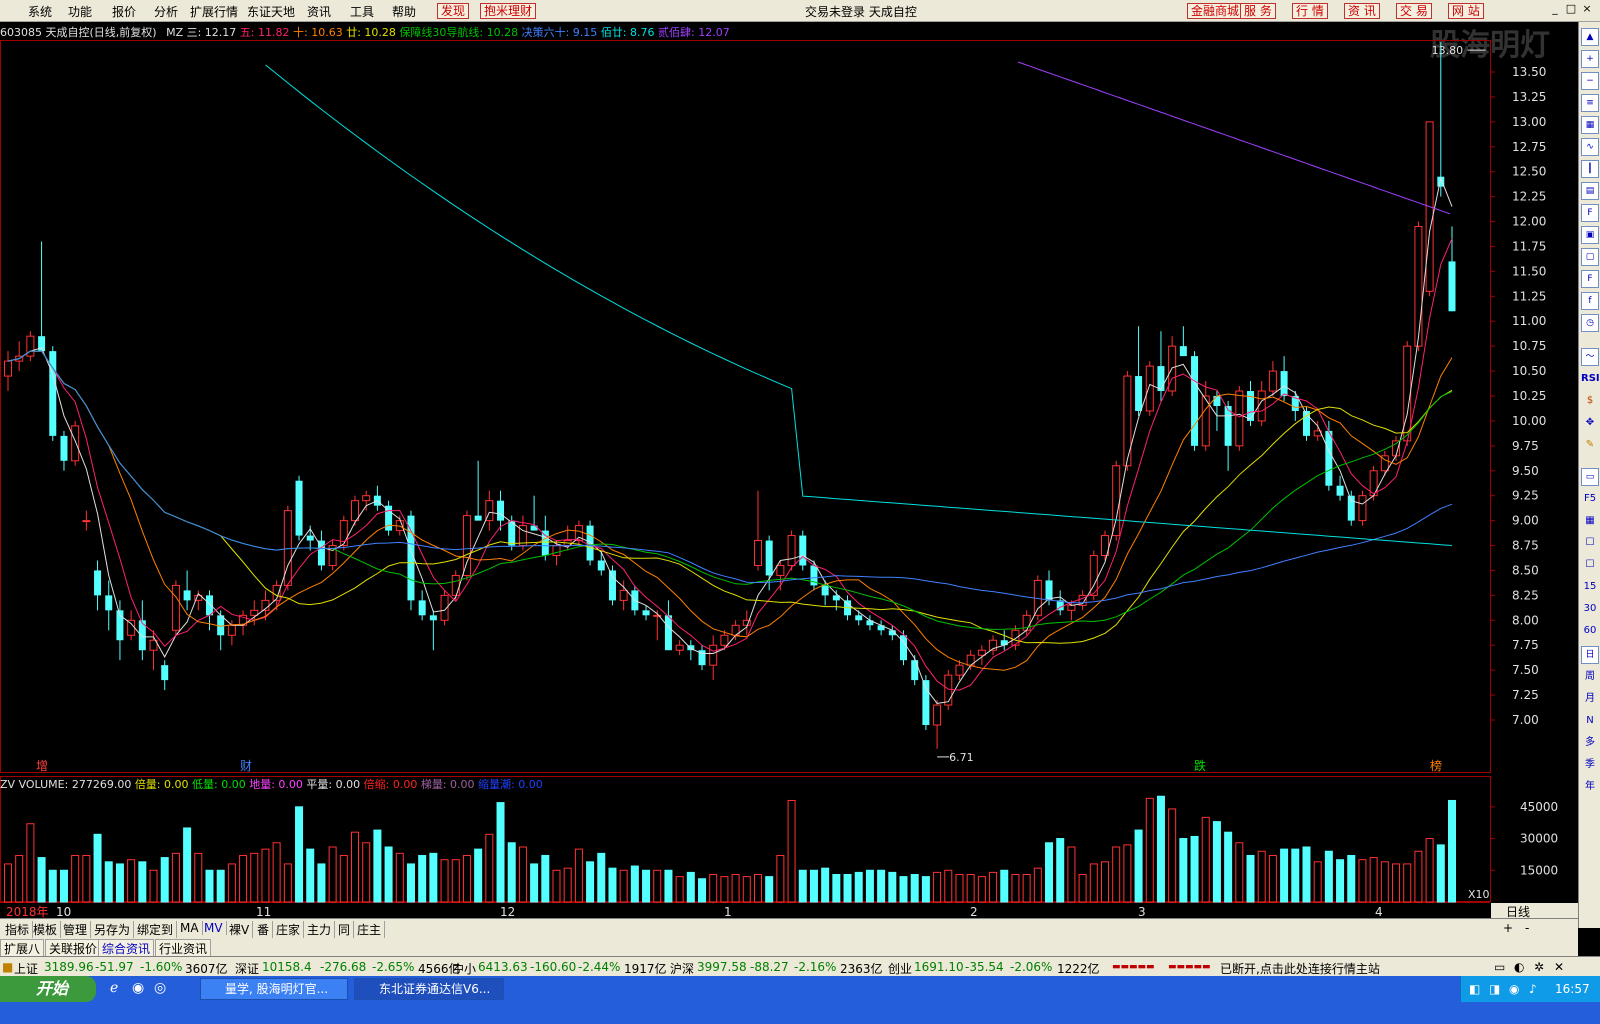 The height and width of the screenshot is (1024, 1600). Describe the element at coordinates (1587, 10) in the screenshot. I see `close-icon: ×` at that location.